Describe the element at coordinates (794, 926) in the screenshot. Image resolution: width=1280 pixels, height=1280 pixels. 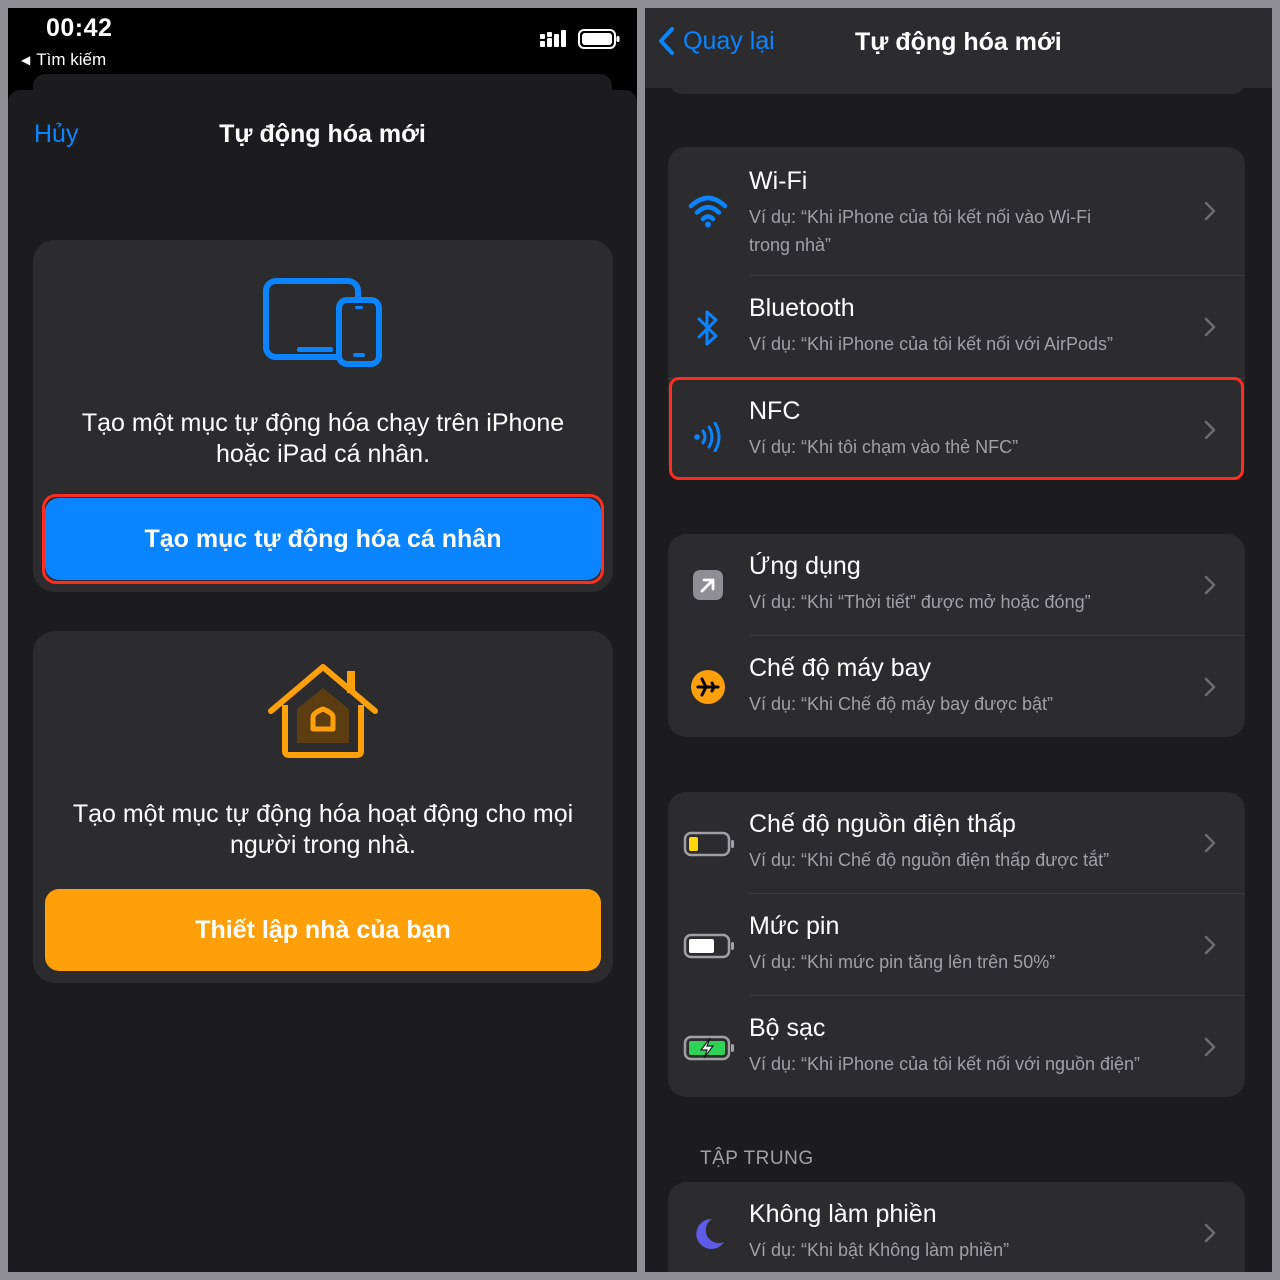
I see `row-title: Mức pin` at that location.